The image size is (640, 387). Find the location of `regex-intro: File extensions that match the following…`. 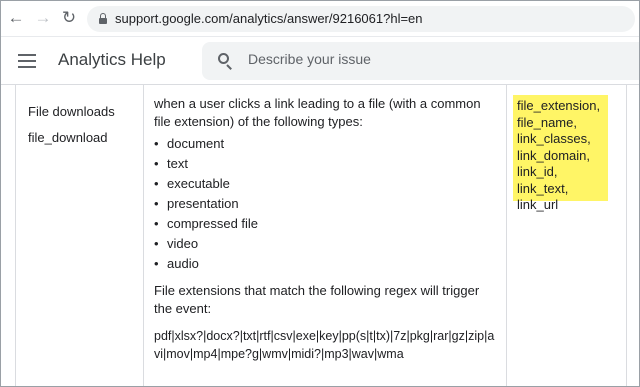

regex-intro: File extensions that match the following… is located at coordinates (317, 299).